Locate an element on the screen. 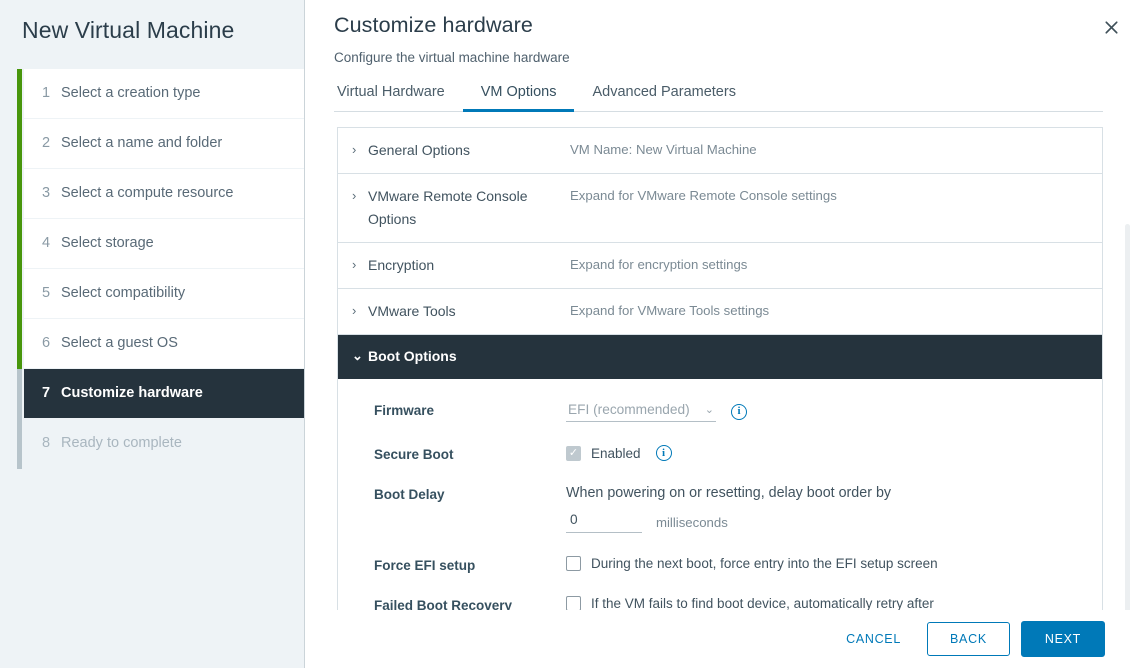  failed-boot-recovery-checkbox is located at coordinates (573, 603).